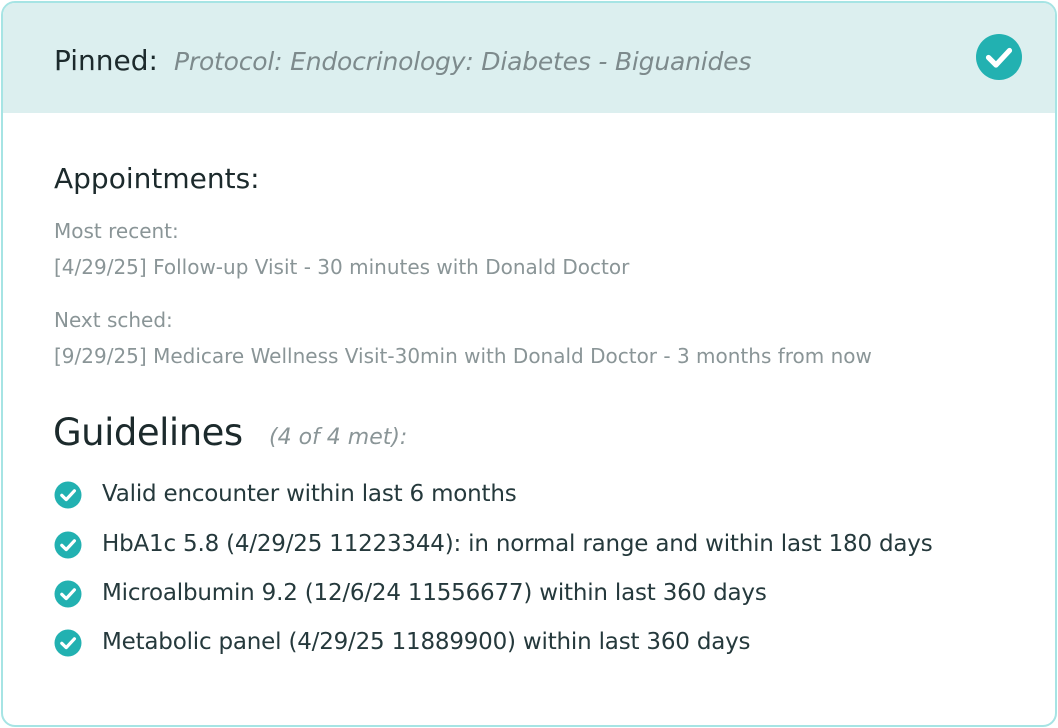 This screenshot has height=728, width=1058. Describe the element at coordinates (148, 432) in the screenshot. I see `guidelines-heading: Guidelines` at that location.